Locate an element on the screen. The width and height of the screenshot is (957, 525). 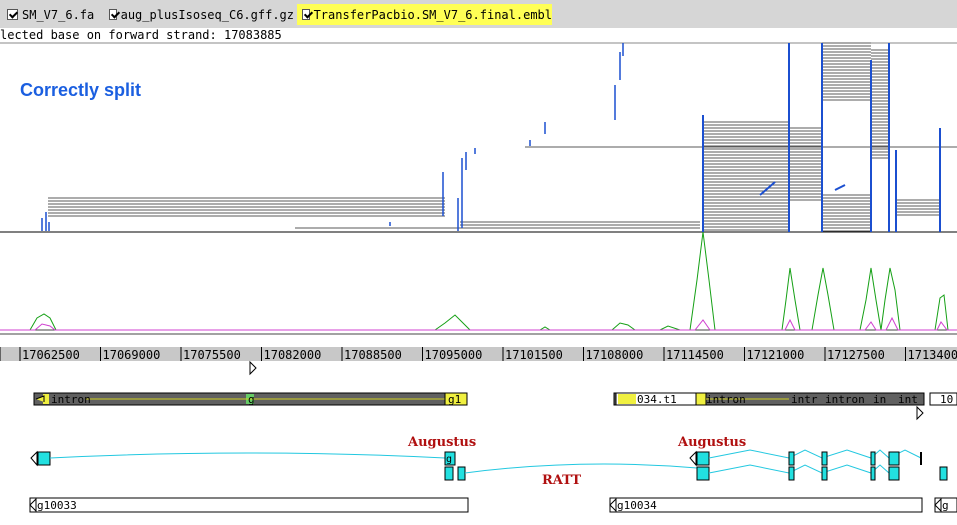
ruler-tick-label: 17062500 is located at coordinates (51, 355).